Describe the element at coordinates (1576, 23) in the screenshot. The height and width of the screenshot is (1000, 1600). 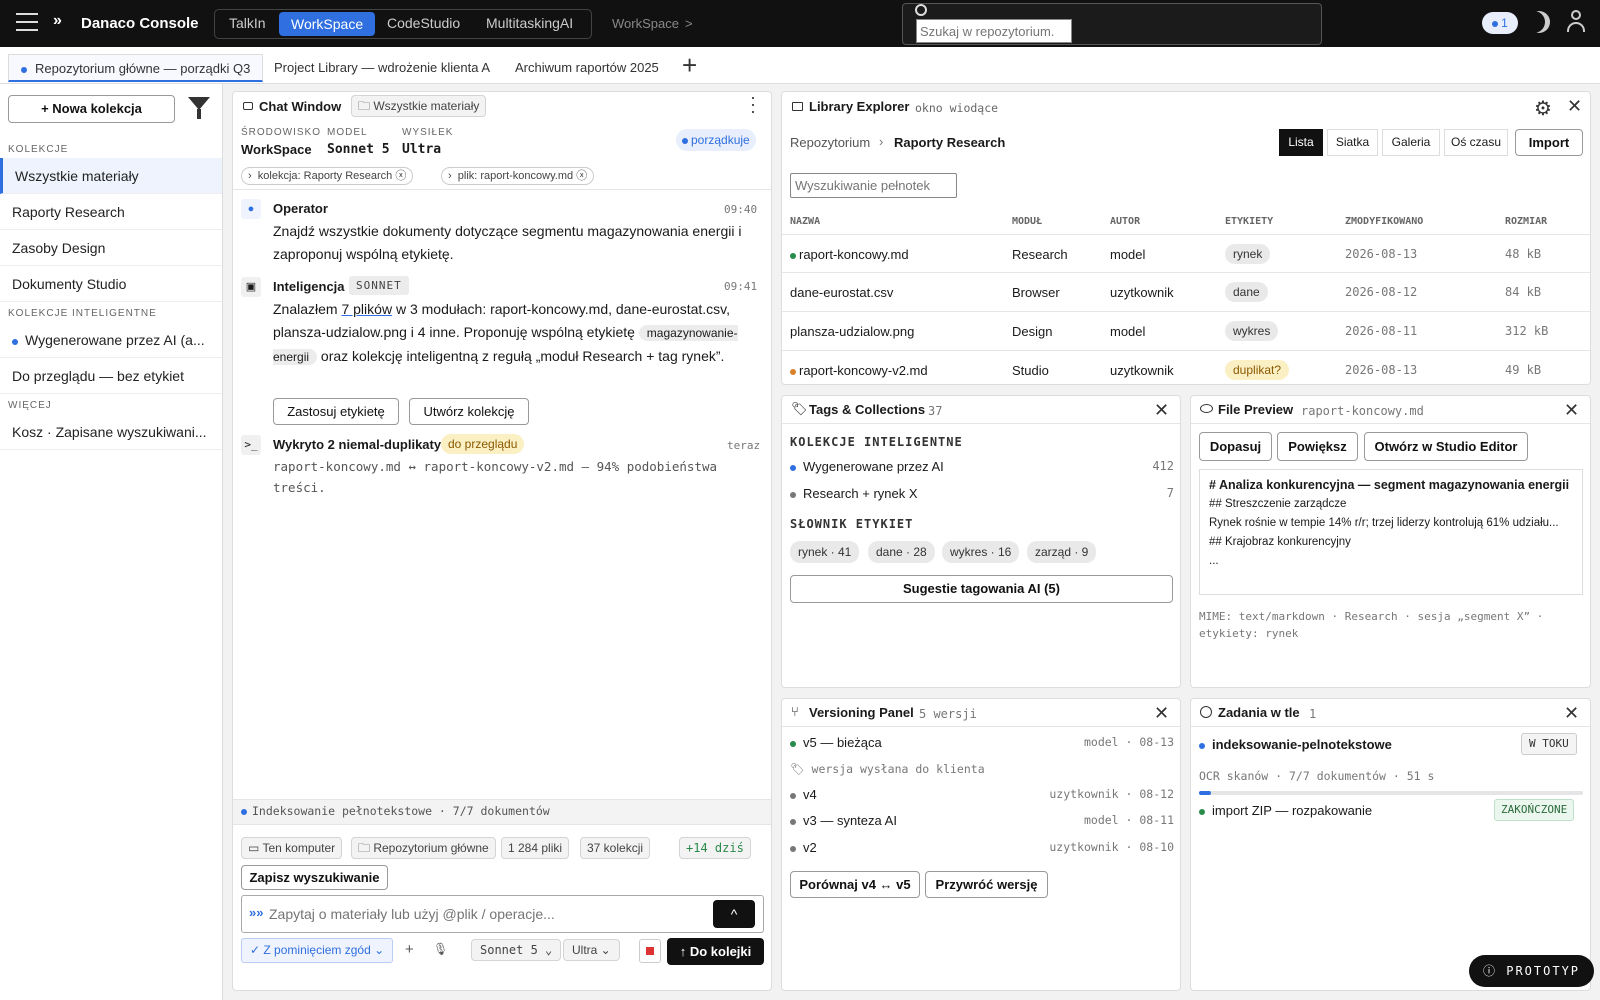
I see `user-icon` at that location.